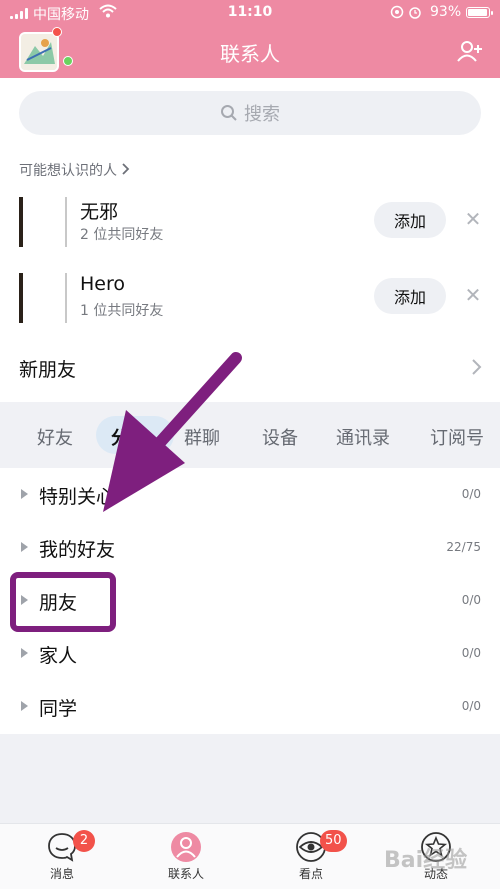 Image resolution: width=500 pixels, height=889 pixels. I want to click on highlight-box, so click(63, 602).